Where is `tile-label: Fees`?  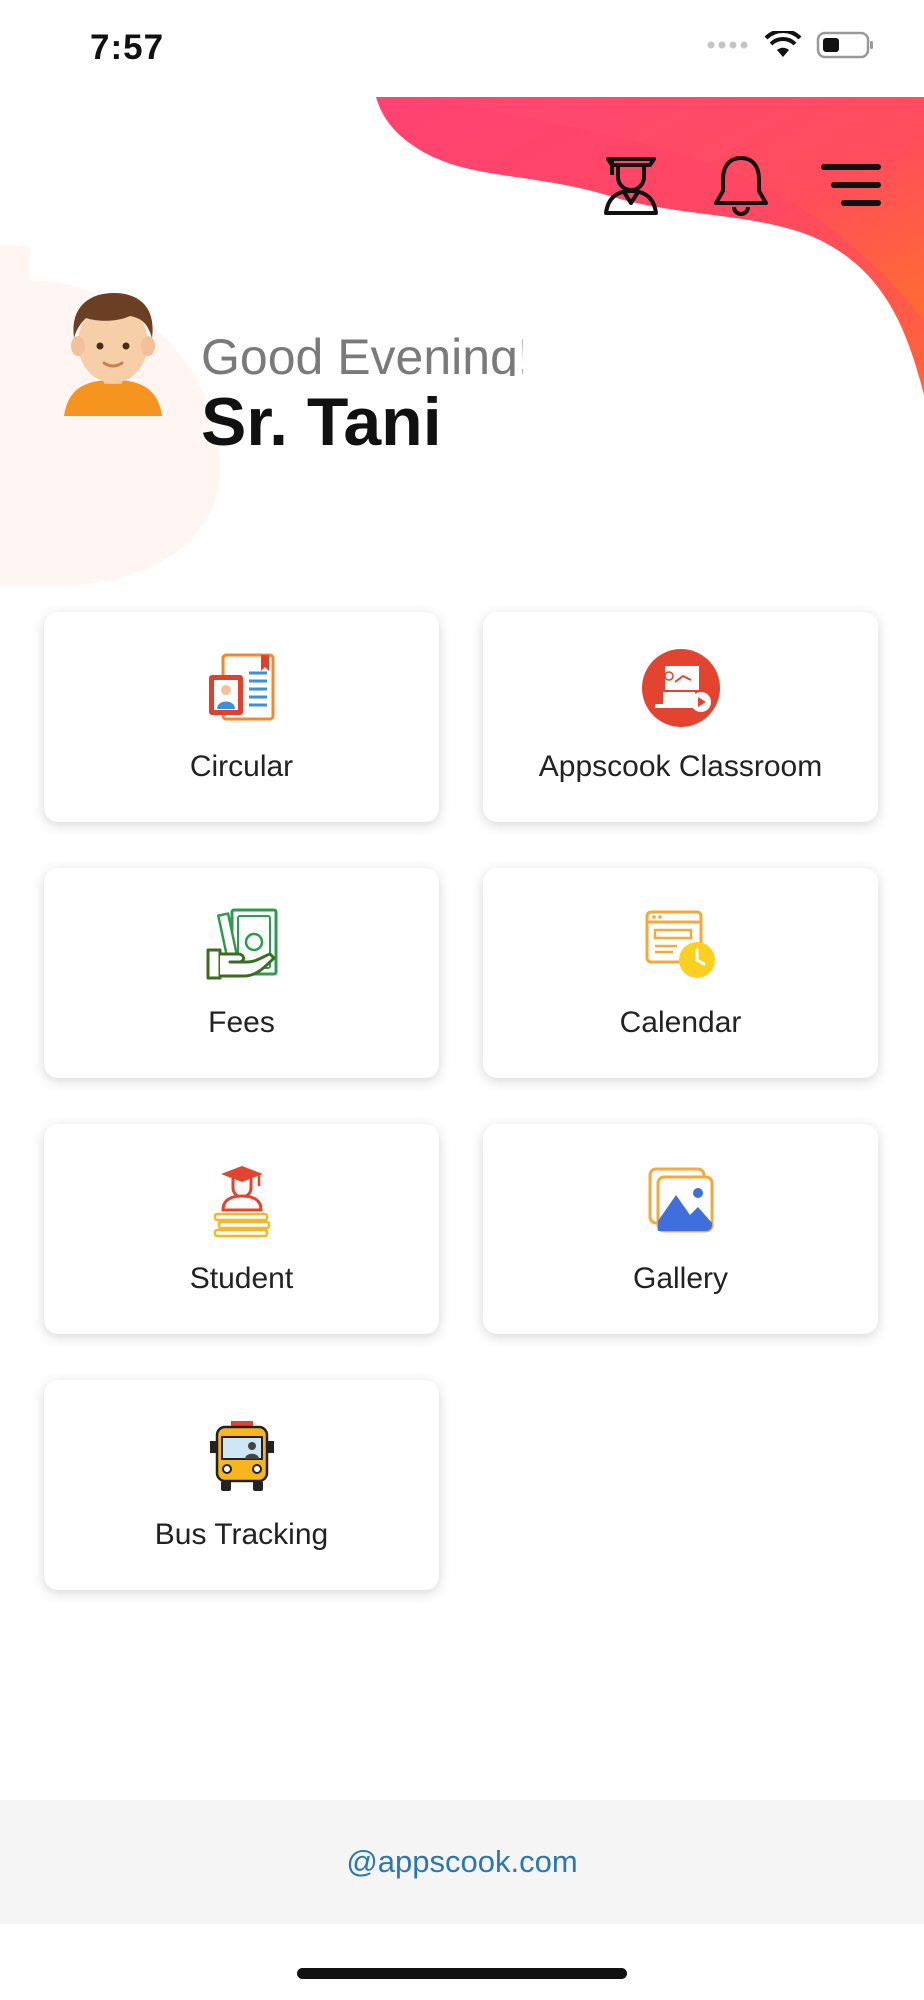
tile-label: Fees is located at coordinates (241, 1022).